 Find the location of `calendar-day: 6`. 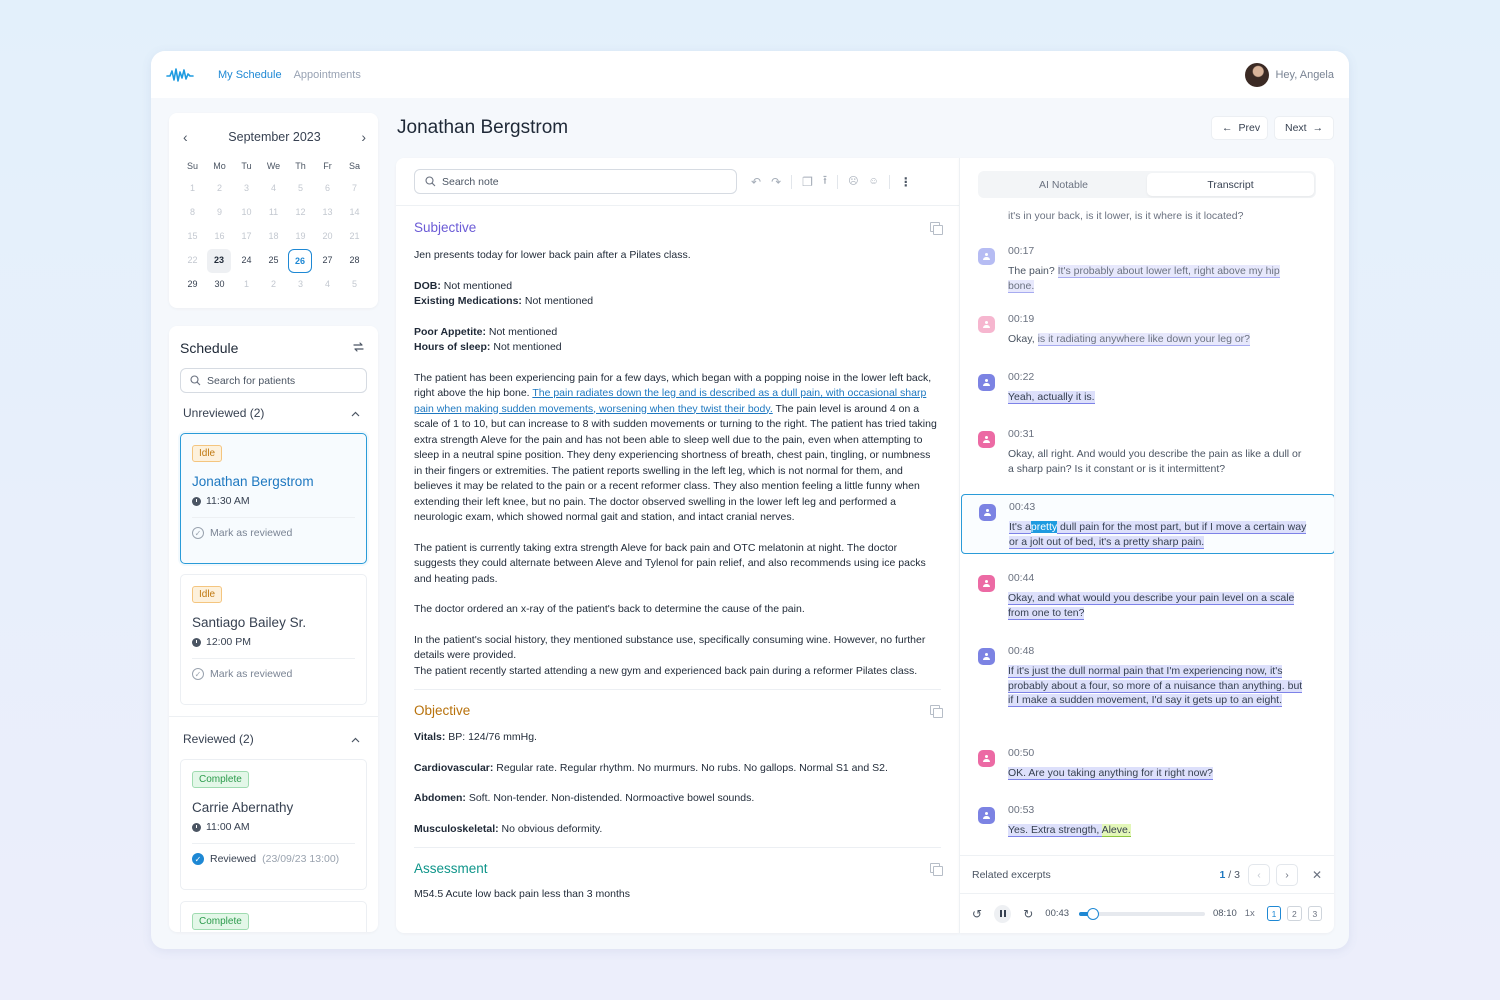

calendar-day: 6 is located at coordinates (327, 189).